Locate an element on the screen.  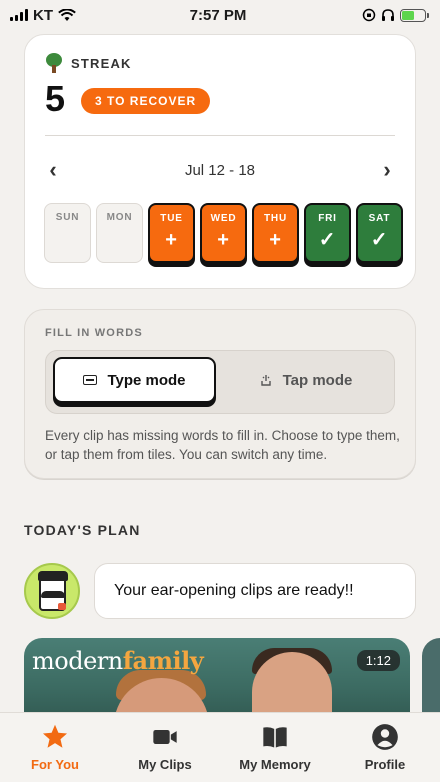
day-sat: SAT ✓ is located at coordinates (379, 233).